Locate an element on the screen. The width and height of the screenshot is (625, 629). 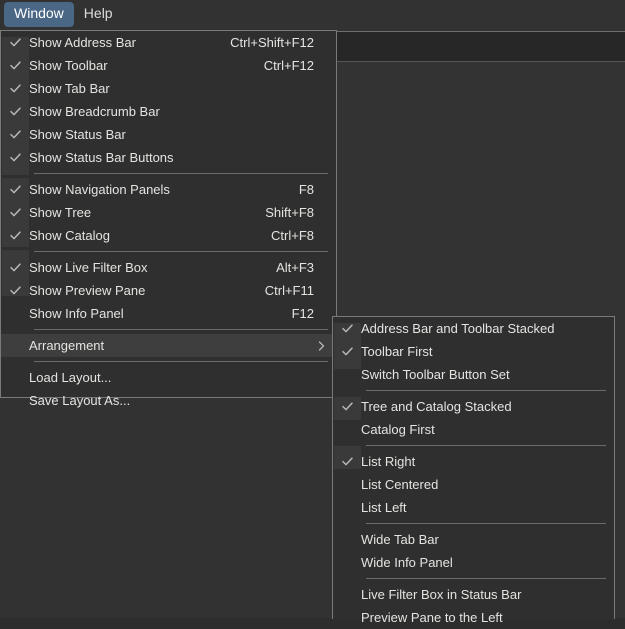
menu-item-label: Show Live Filter Box is located at coordinates (88, 267).